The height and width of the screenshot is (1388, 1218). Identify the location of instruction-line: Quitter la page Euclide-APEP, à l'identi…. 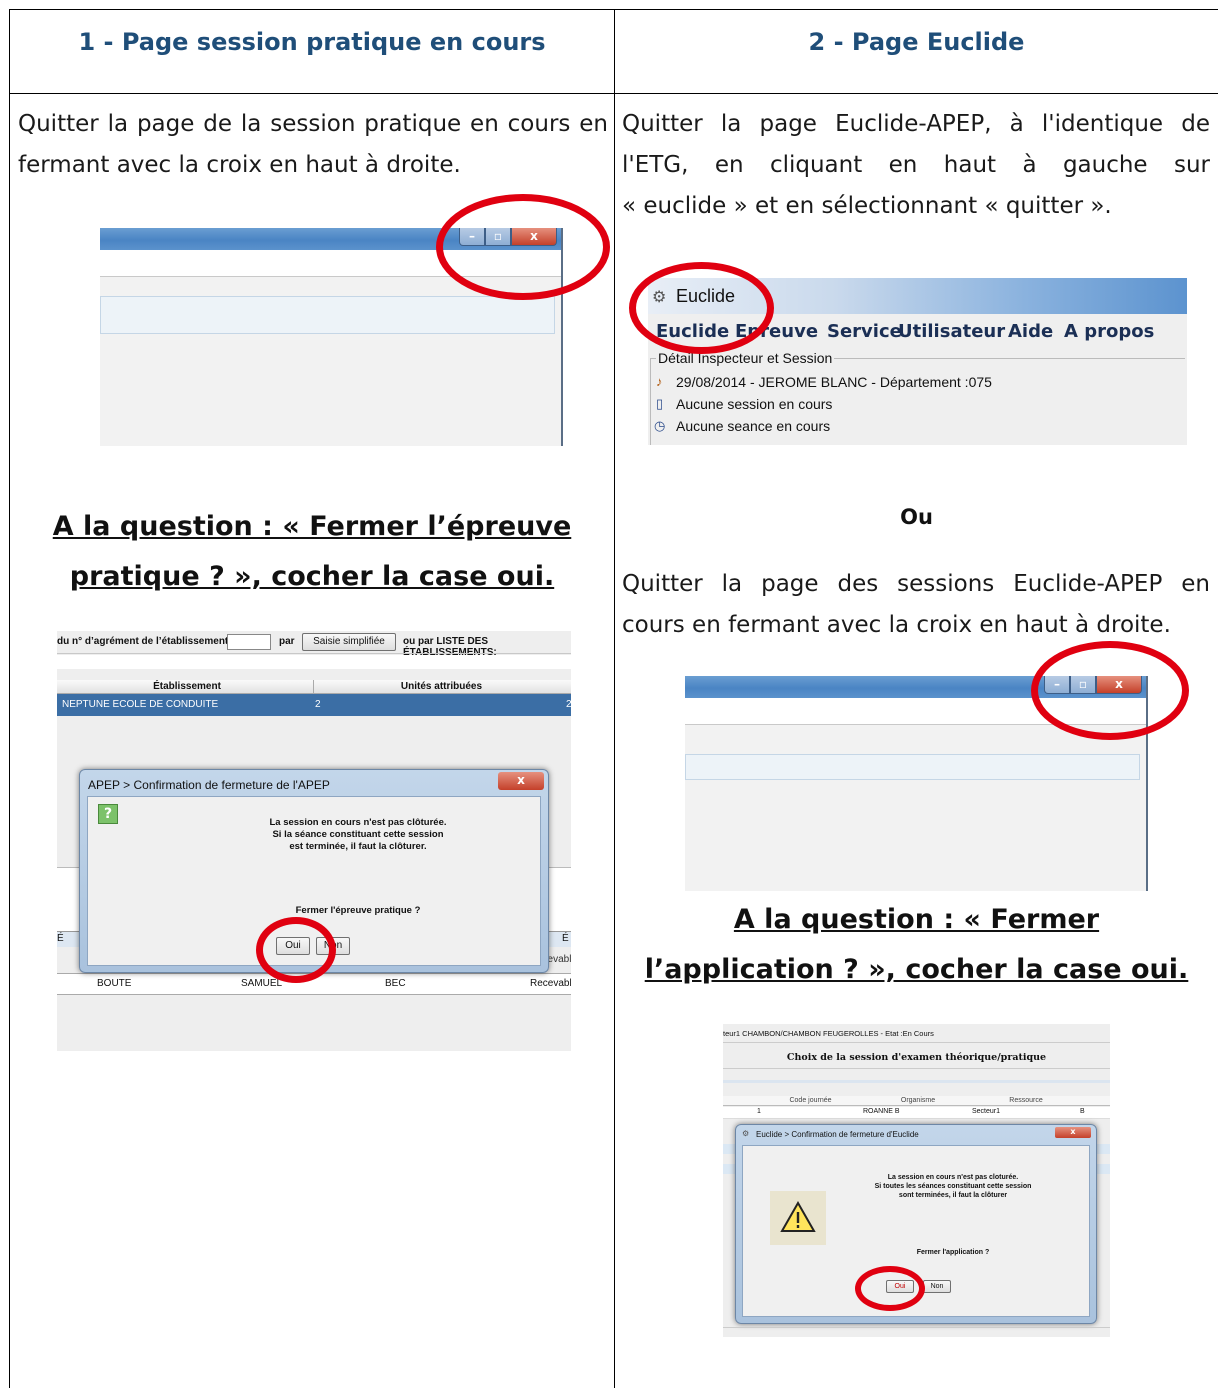
(916, 124).